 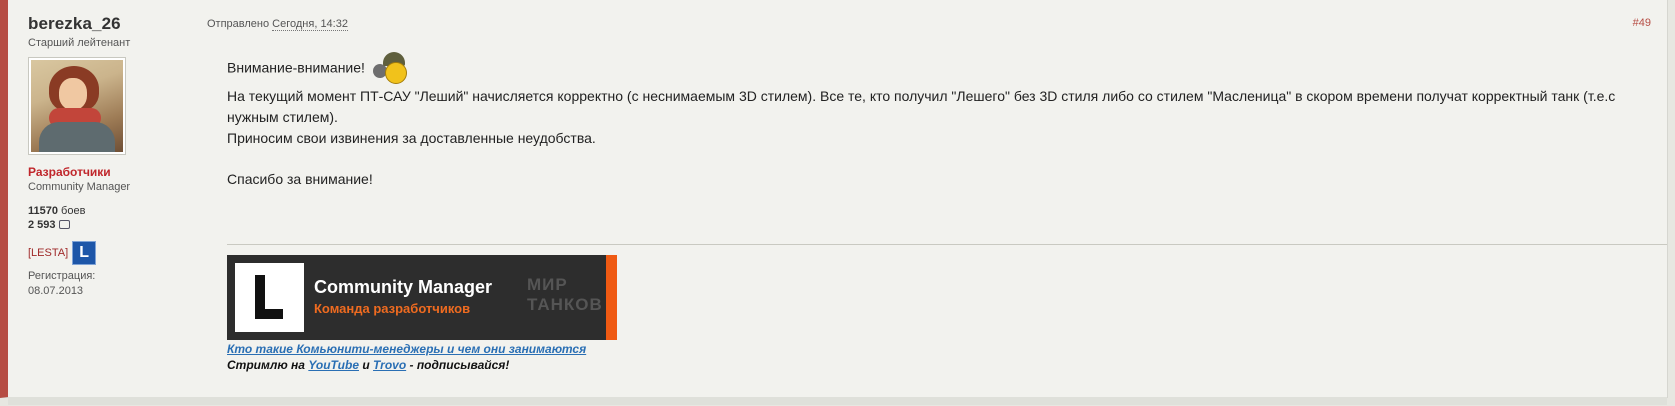 What do you see at coordinates (79, 187) in the screenshot?
I see `author-title: Community Manager` at bounding box center [79, 187].